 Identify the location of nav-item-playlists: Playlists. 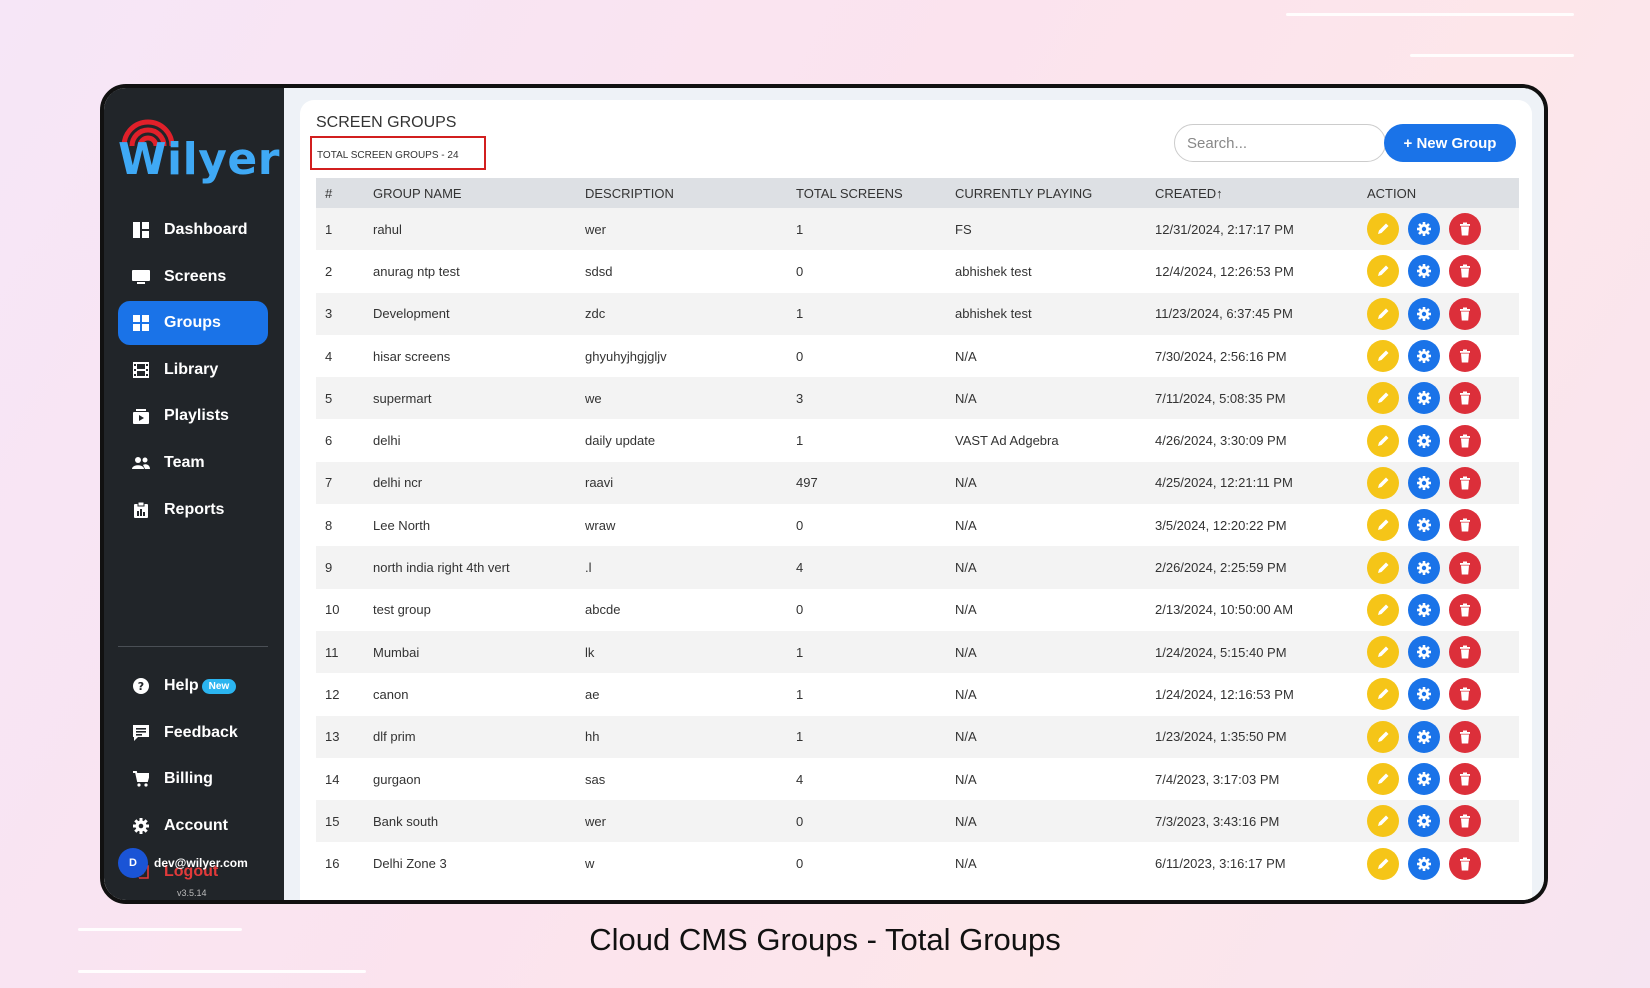
(193, 416).